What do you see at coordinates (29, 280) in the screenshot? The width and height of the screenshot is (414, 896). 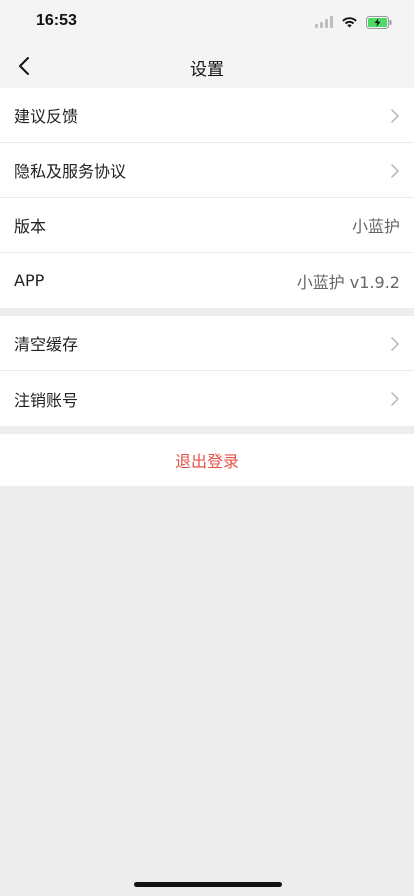 I see `row-label: APP` at bounding box center [29, 280].